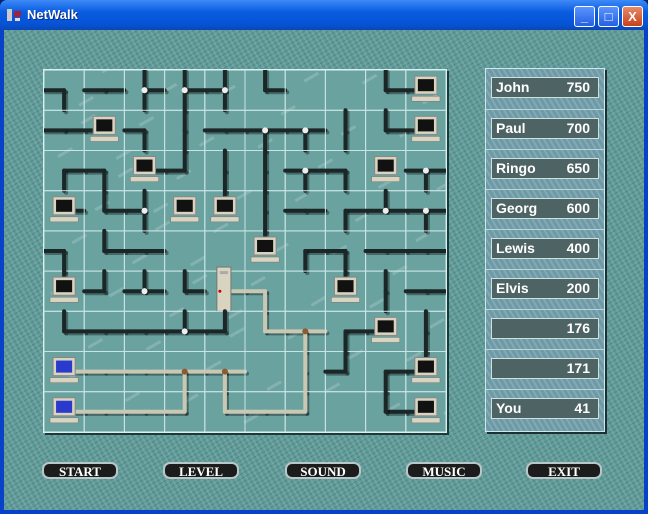  Describe the element at coordinates (608, 16) in the screenshot. I see `maximize-button: □` at that location.